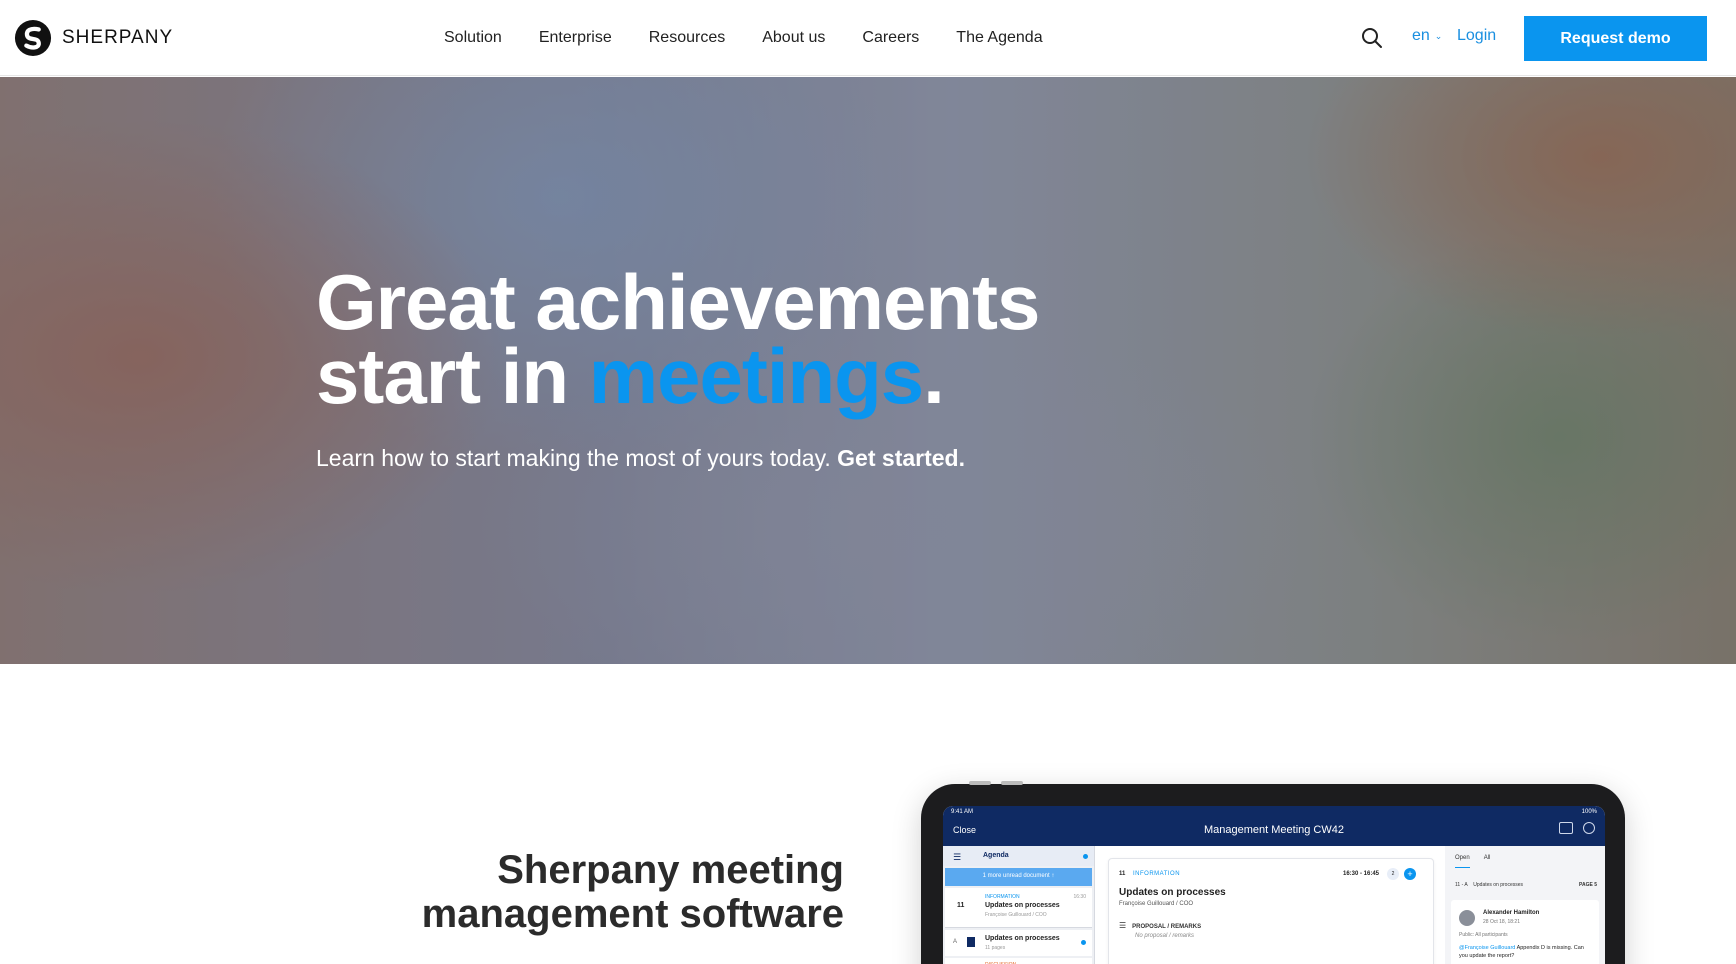 This screenshot has height=964, width=1736. I want to click on section-title-line1: Sherpany meeting, so click(670, 870).